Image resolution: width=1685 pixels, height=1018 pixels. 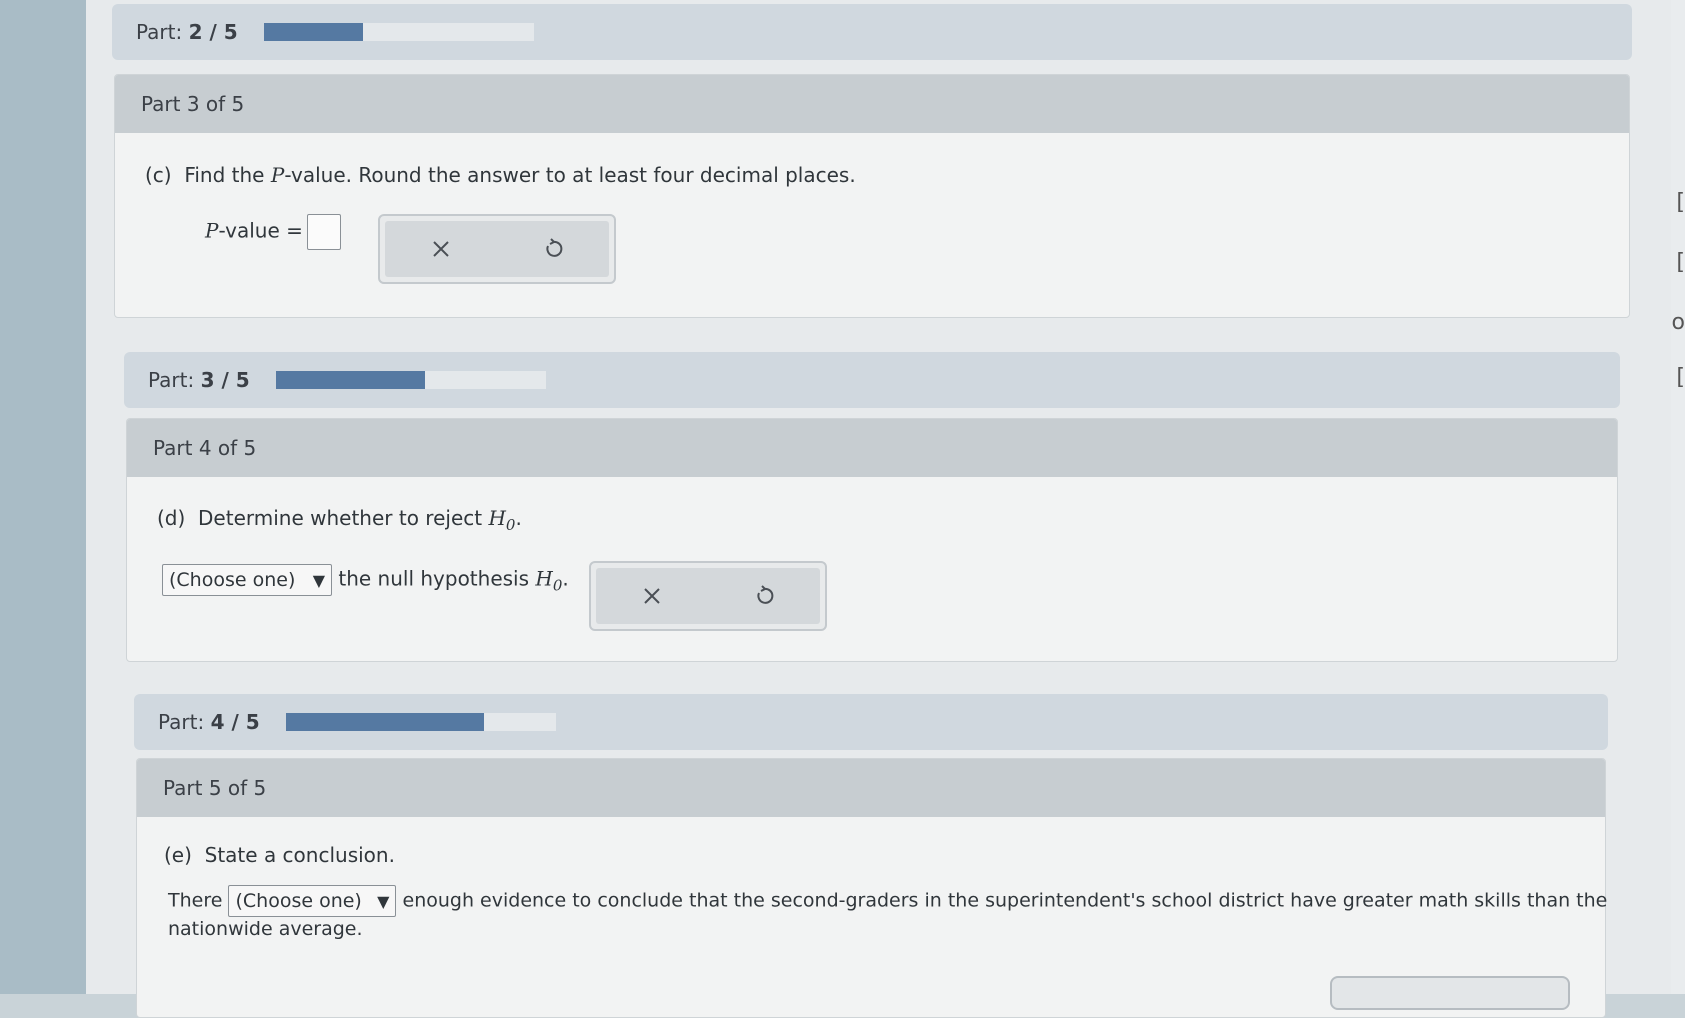 I want to click on left-margin, so click(x=43, y=497).